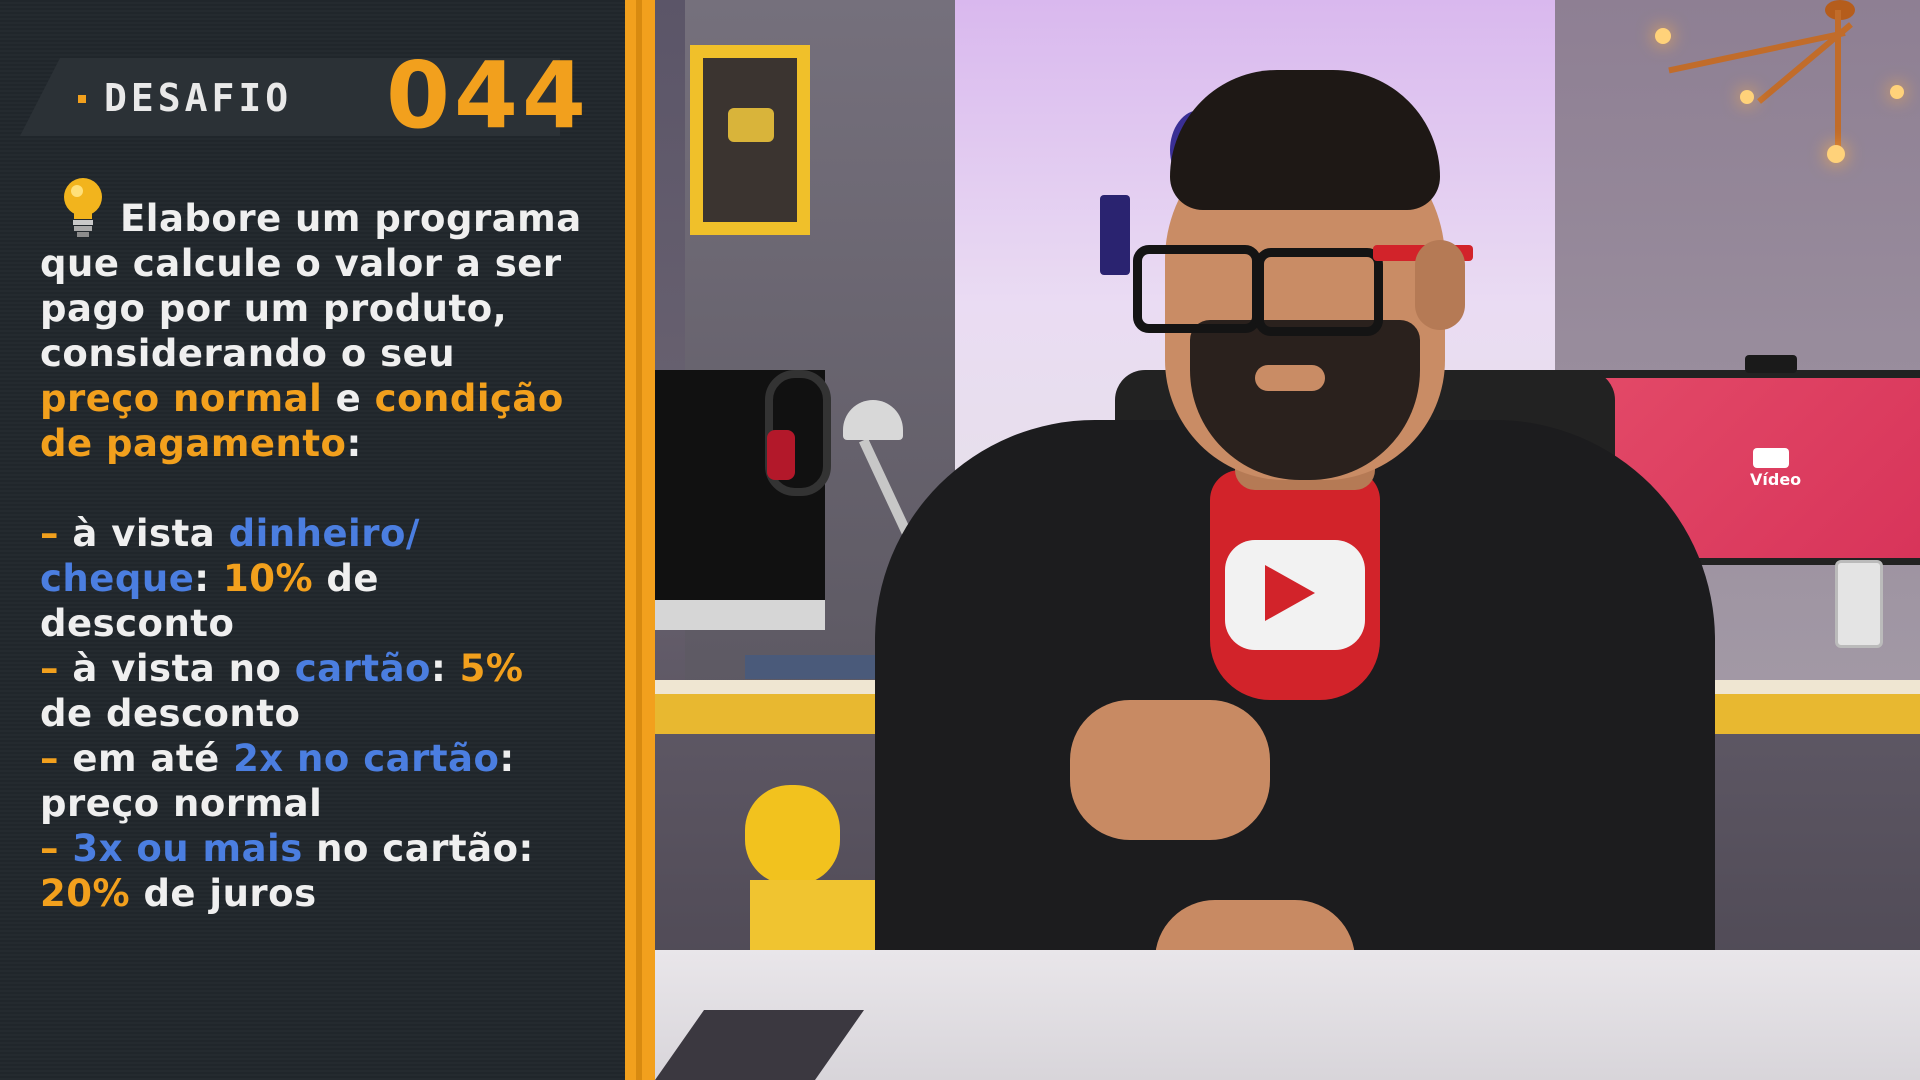  I want to click on intro-line-5: preço normal e condição, so click(325, 398).